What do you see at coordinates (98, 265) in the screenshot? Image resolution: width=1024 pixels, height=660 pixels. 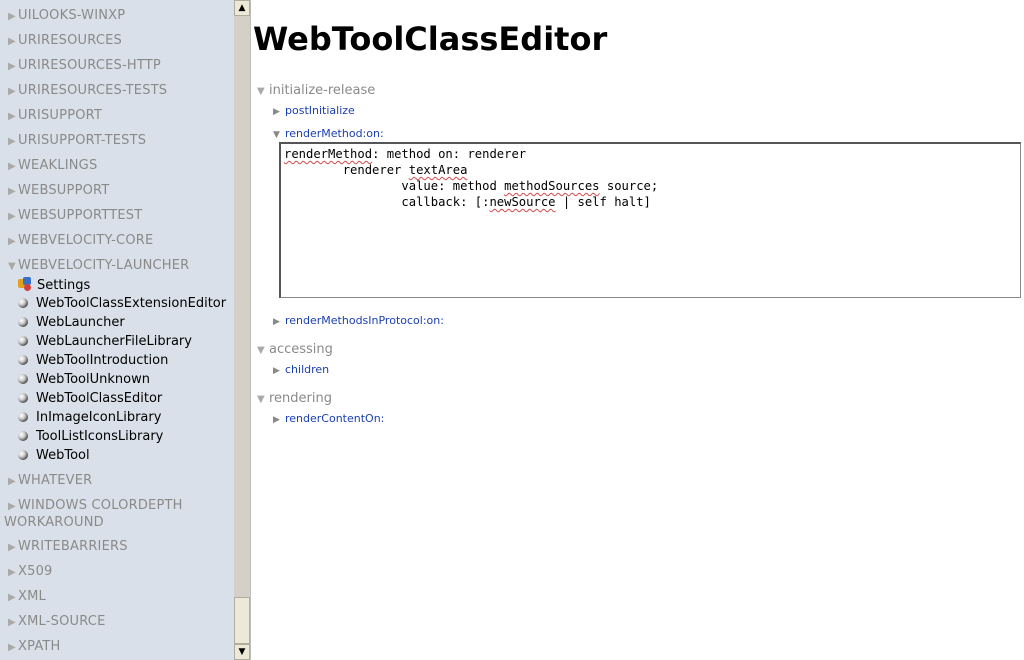 I see `package-item-open: ▼ WEBVELOCITY-LAUNCHER` at bounding box center [98, 265].